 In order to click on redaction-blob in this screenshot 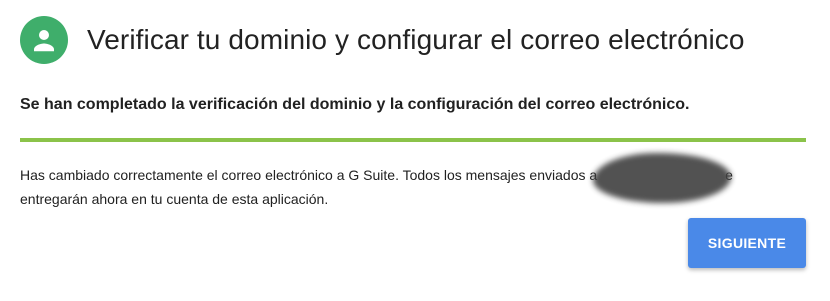, I will do `click(662, 178)`.